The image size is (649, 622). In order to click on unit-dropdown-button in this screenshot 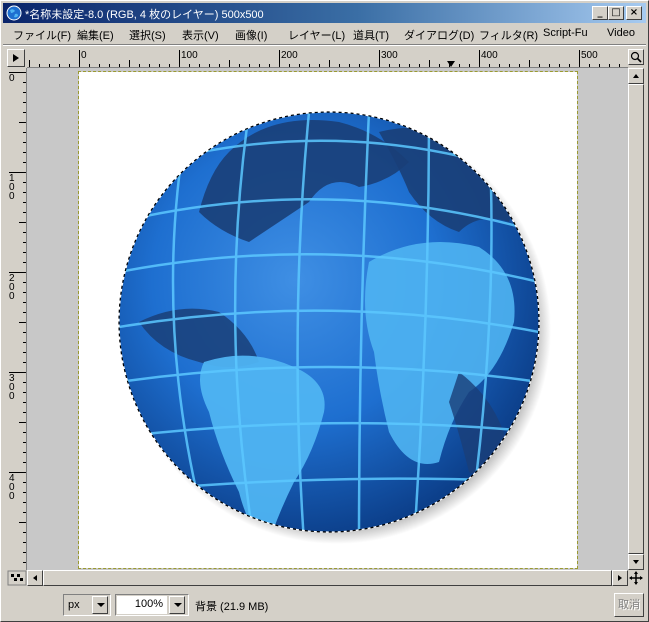, I will do `click(100, 605)`.